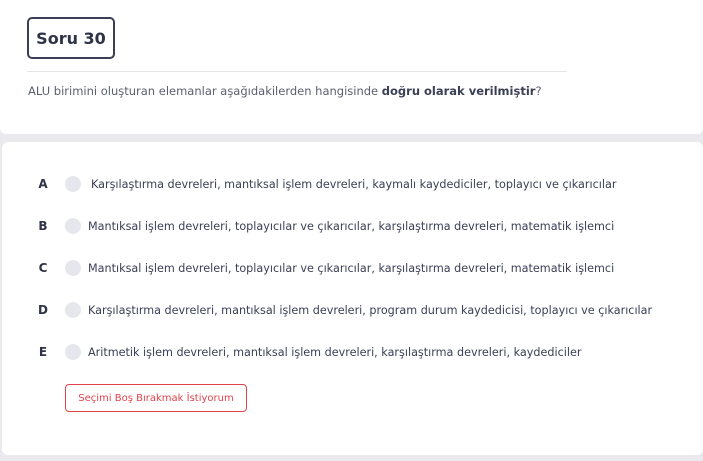 The width and height of the screenshot is (703, 461). What do you see at coordinates (297, 71) in the screenshot?
I see `divider` at bounding box center [297, 71].